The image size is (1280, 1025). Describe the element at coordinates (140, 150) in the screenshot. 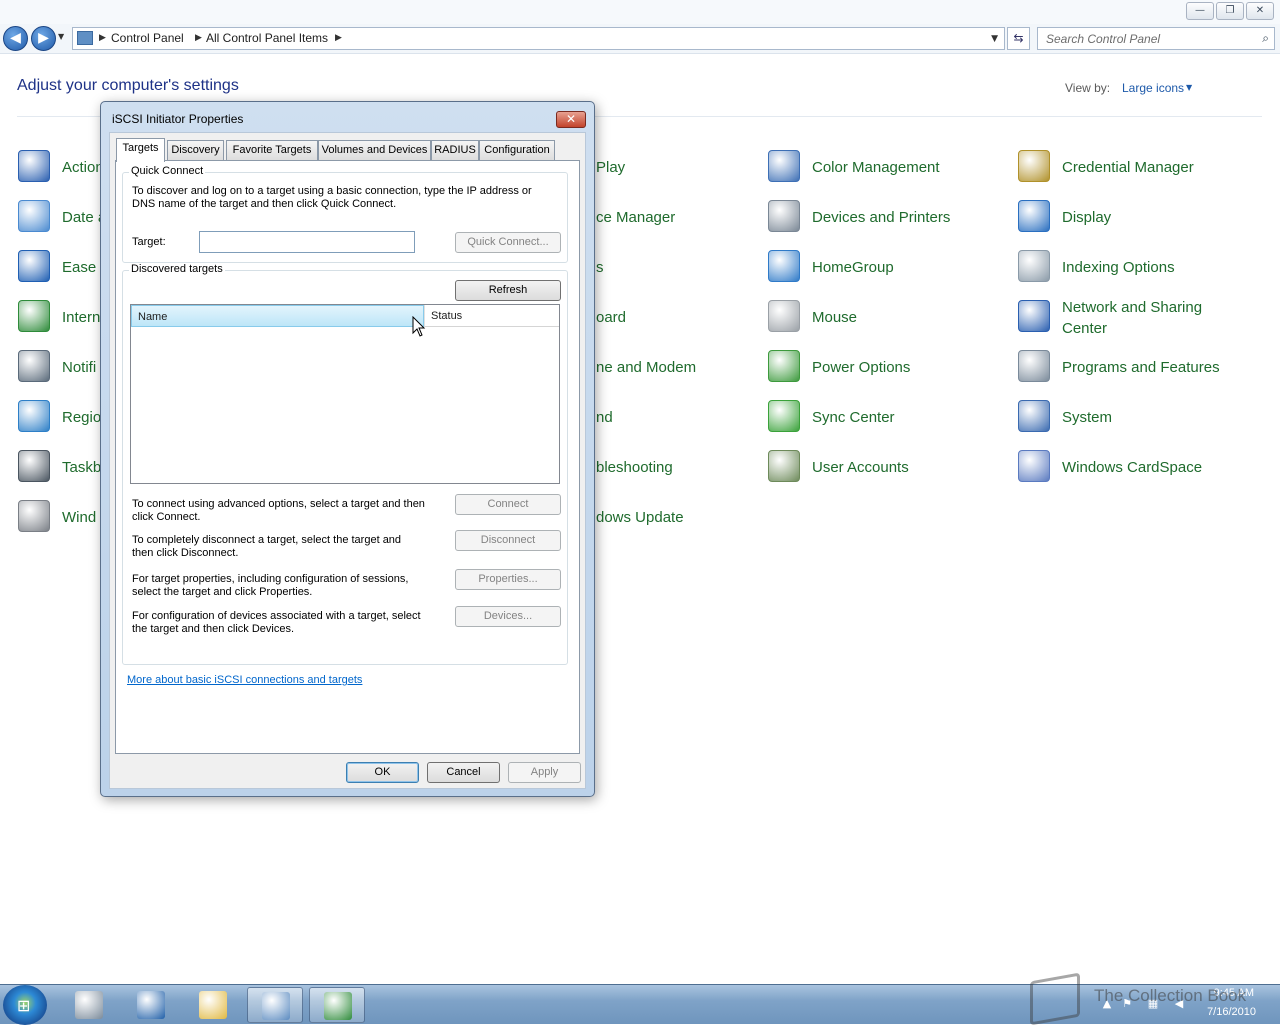

I see `tab-targets: Targets` at that location.